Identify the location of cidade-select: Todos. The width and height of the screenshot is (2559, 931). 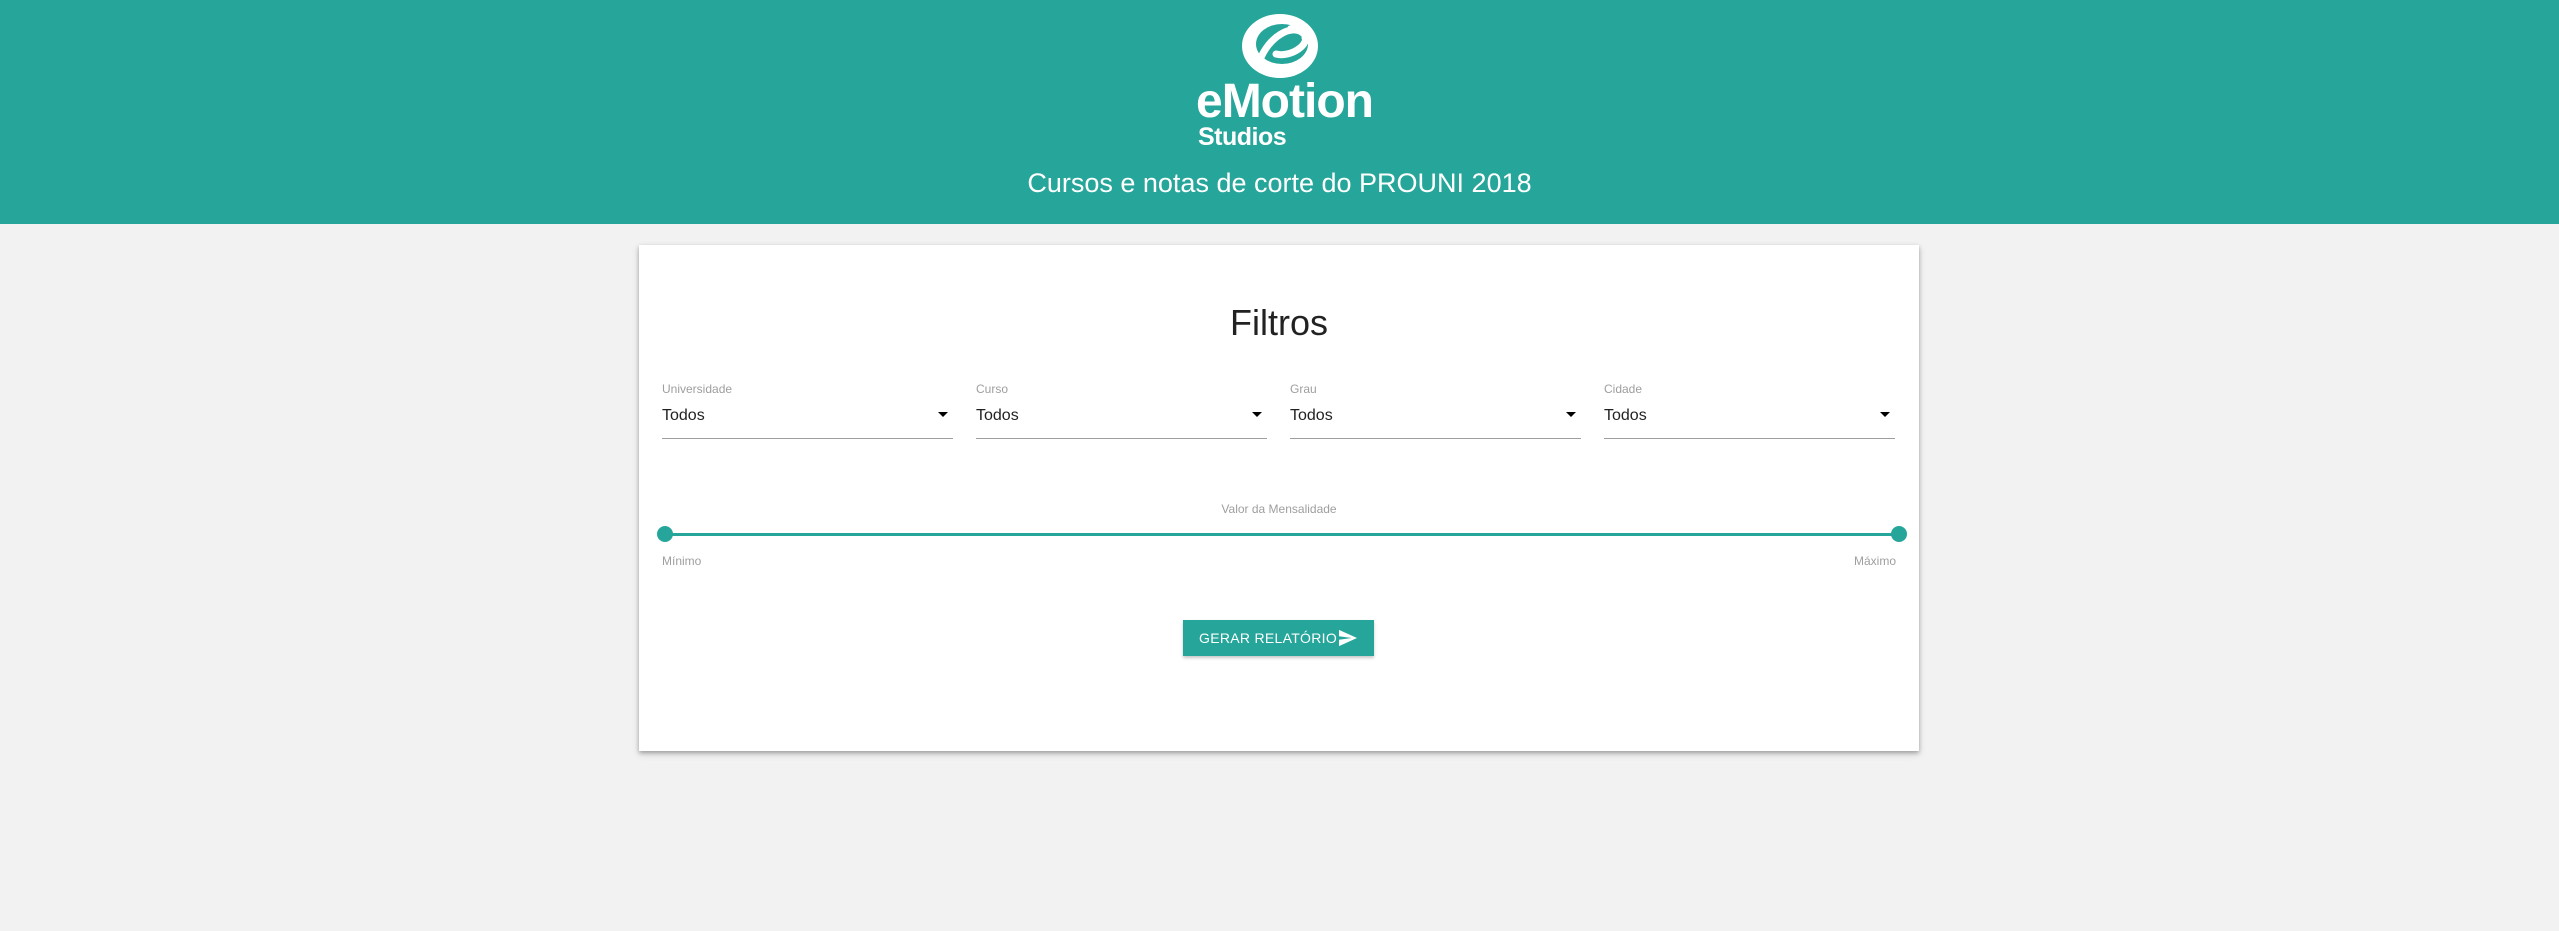
(1749, 421).